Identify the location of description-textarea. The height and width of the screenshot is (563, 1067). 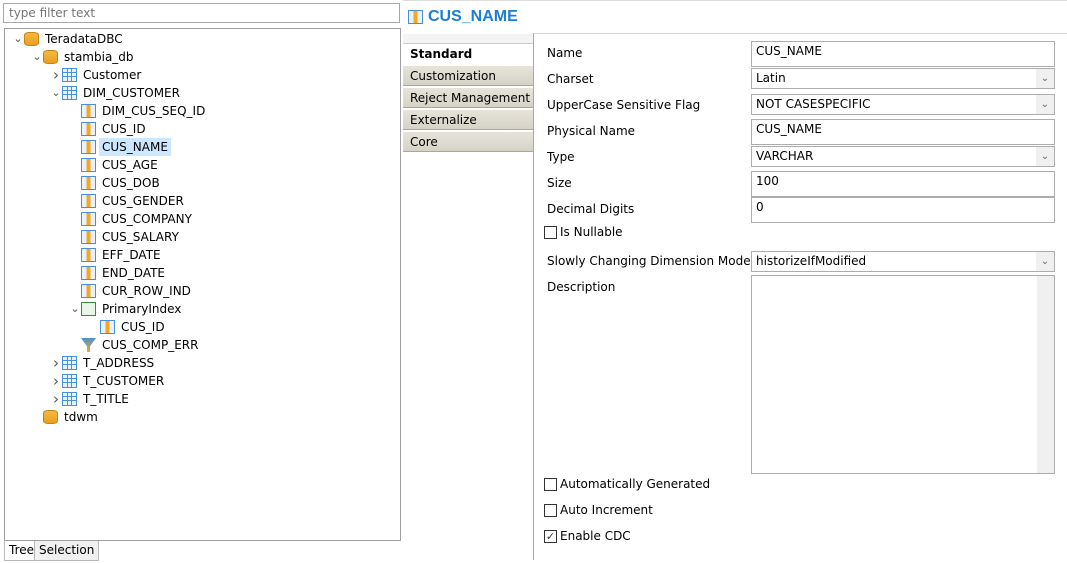
(903, 374).